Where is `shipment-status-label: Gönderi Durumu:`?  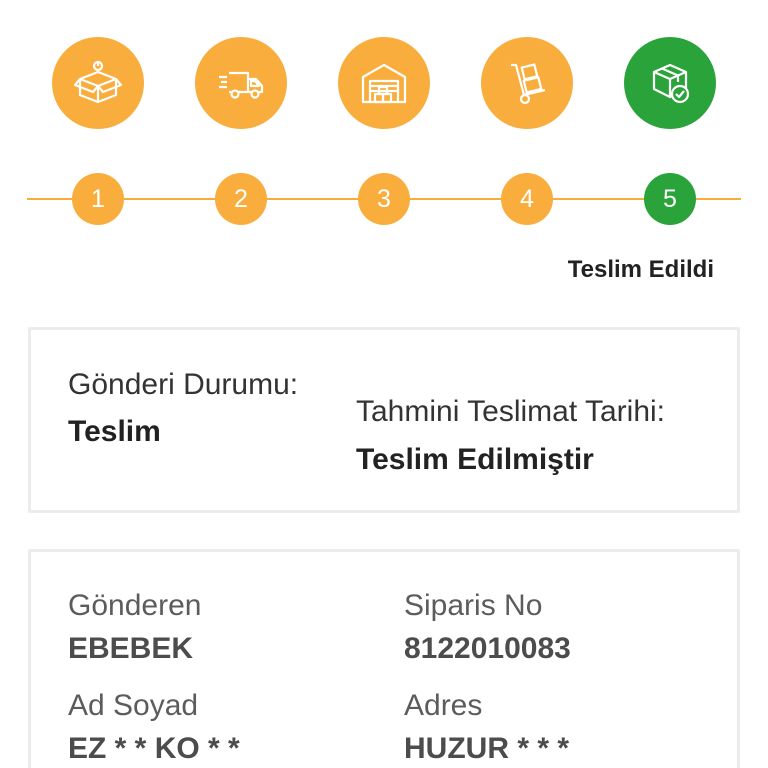 shipment-status-label: Gönderi Durumu: is located at coordinates (183, 384).